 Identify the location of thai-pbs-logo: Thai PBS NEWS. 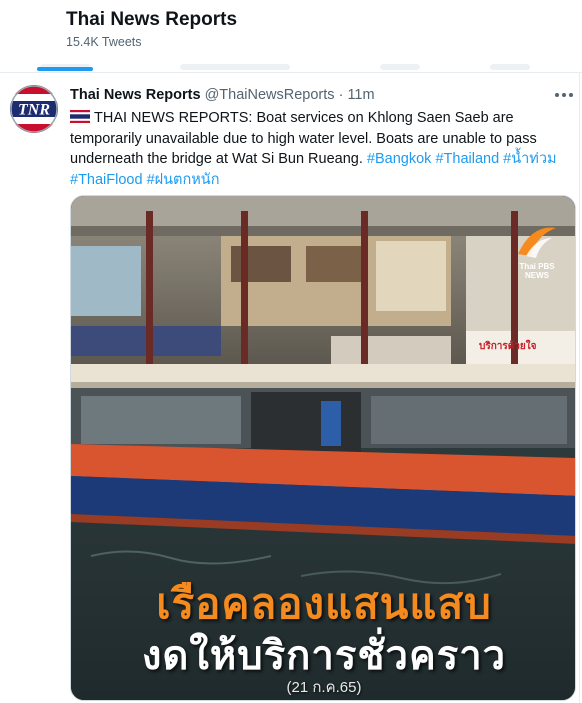
(537, 251).